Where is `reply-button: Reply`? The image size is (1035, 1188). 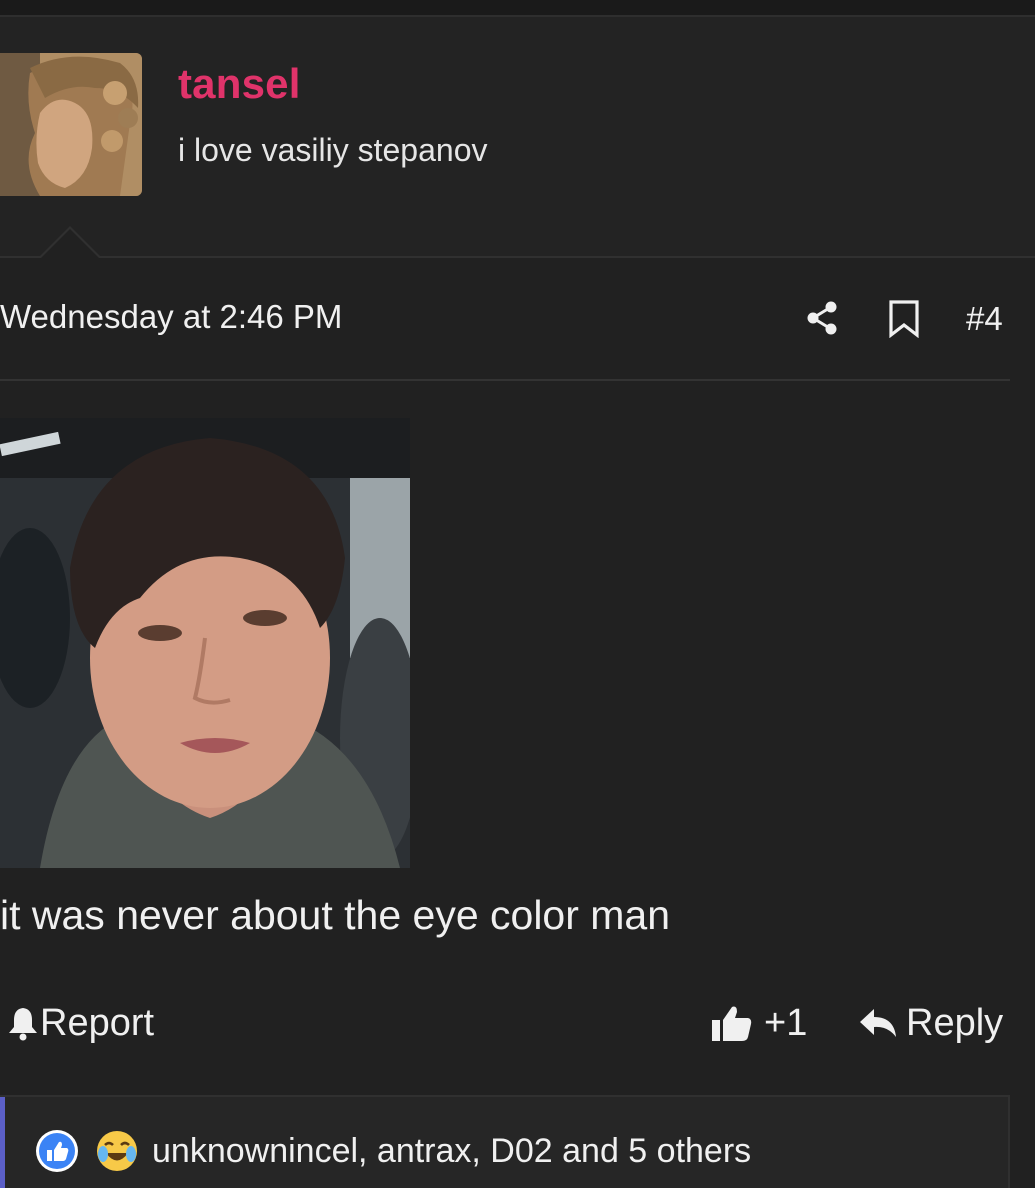
reply-button: Reply is located at coordinates (930, 1023).